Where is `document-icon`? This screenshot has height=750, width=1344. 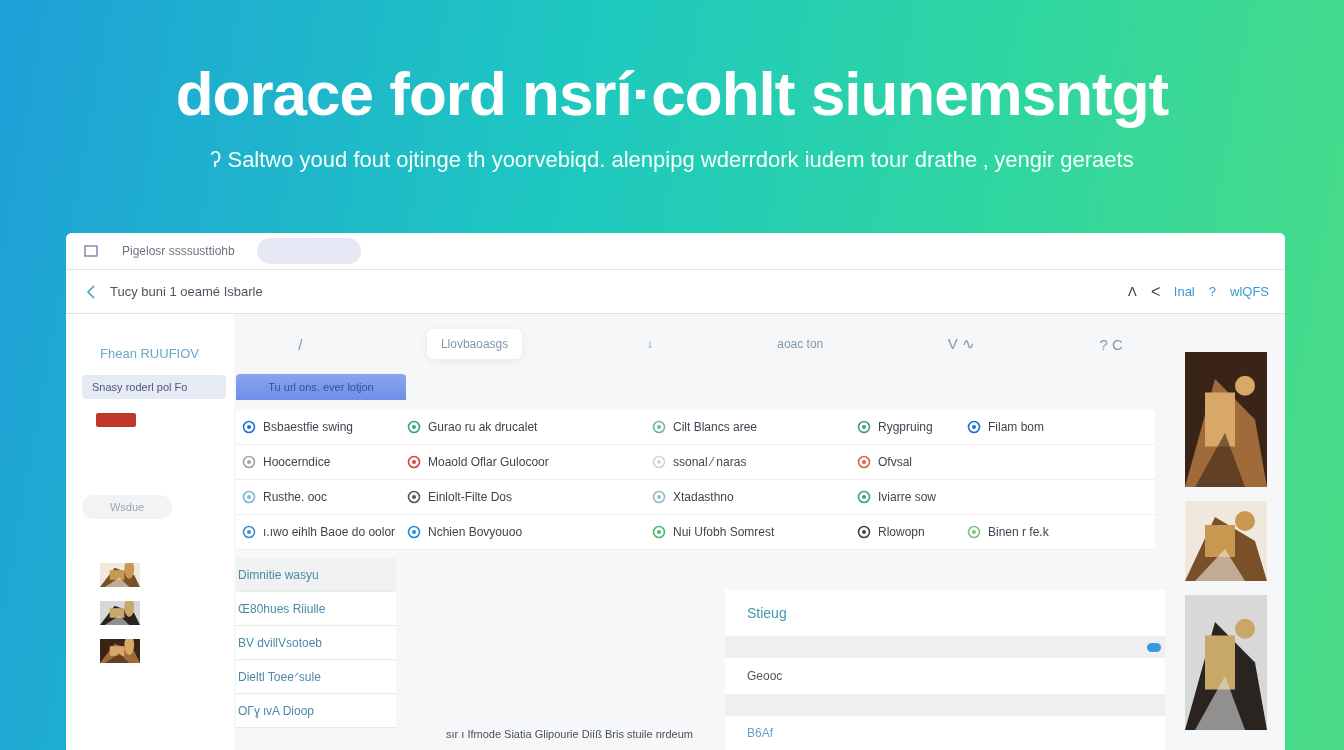 document-icon is located at coordinates (92, 251).